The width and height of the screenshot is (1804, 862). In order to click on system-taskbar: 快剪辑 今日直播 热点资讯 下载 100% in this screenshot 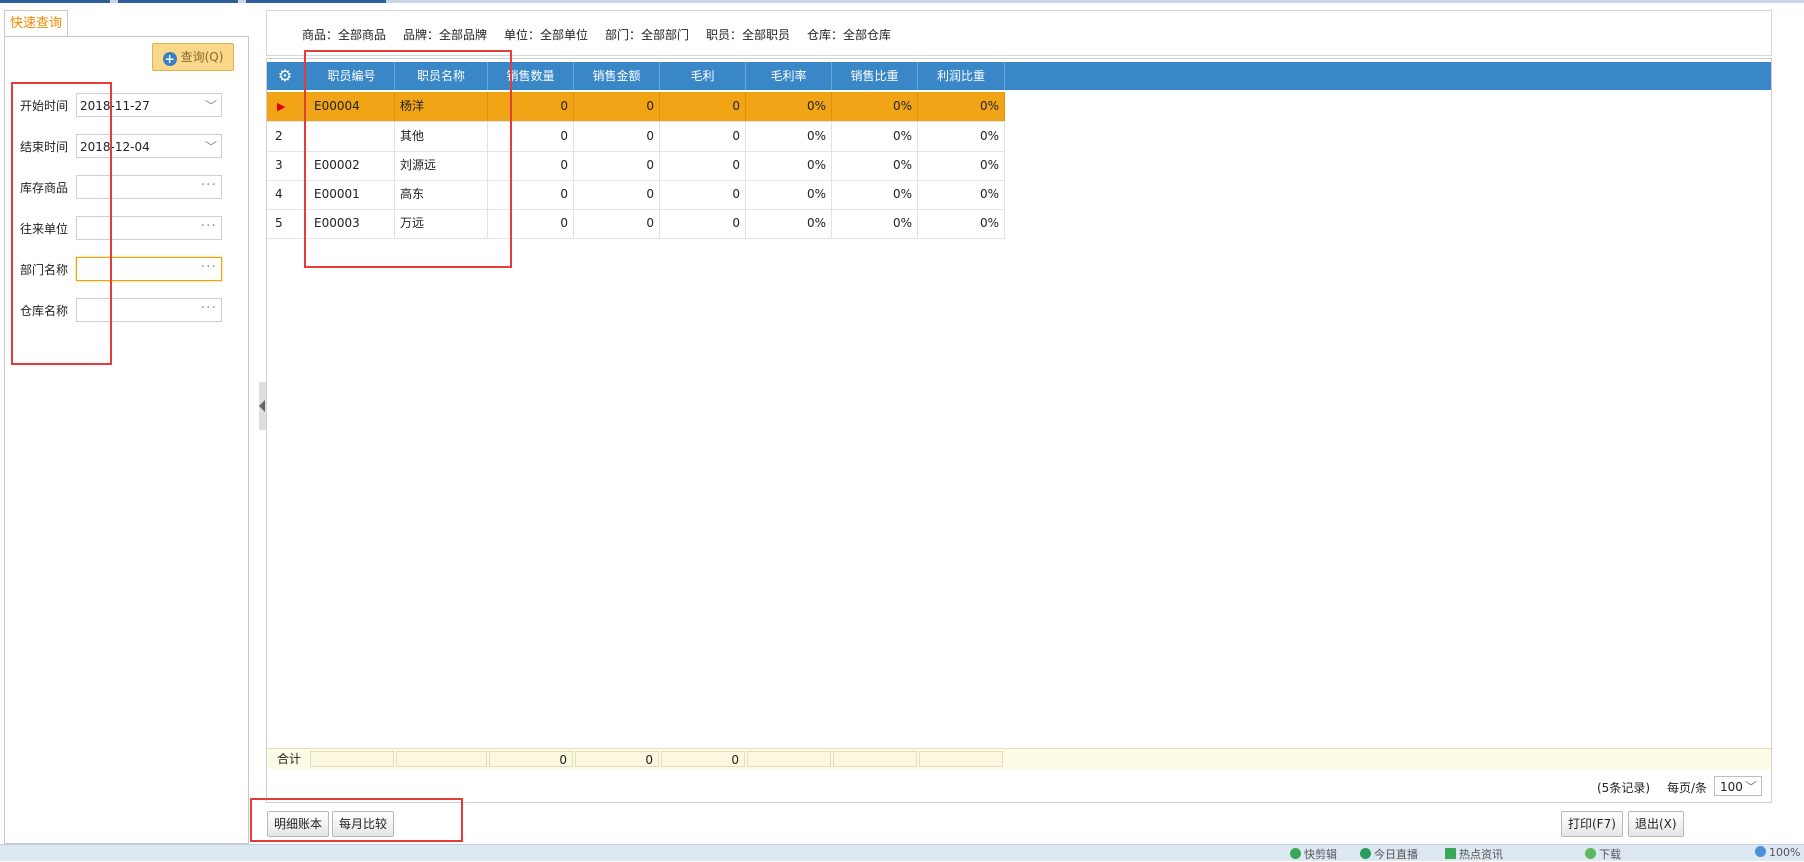, I will do `click(902, 852)`.